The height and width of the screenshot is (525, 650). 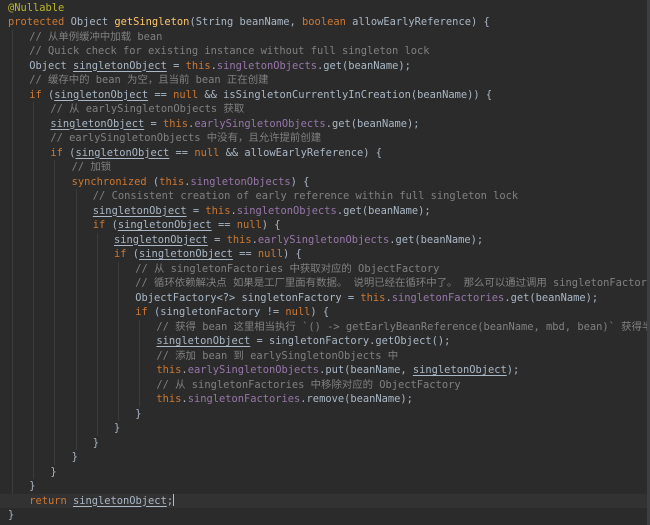 What do you see at coordinates (91, 167) in the screenshot?
I see `code-token: // 加锁` at bounding box center [91, 167].